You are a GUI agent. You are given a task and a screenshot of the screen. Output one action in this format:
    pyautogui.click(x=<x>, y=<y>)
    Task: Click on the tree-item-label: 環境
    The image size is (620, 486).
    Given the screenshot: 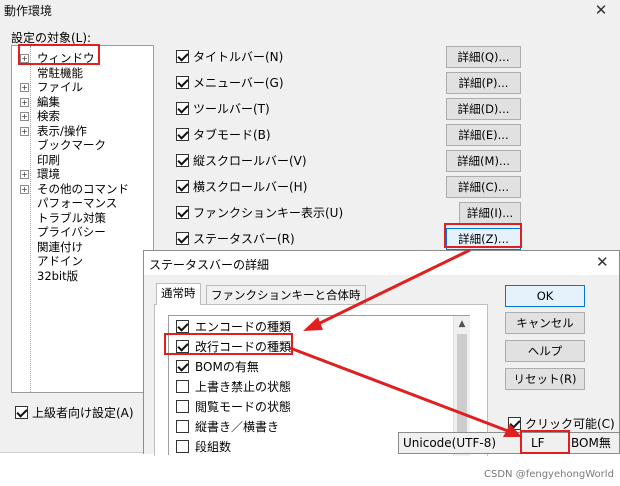 What is the action you would take?
    pyautogui.click(x=48, y=174)
    